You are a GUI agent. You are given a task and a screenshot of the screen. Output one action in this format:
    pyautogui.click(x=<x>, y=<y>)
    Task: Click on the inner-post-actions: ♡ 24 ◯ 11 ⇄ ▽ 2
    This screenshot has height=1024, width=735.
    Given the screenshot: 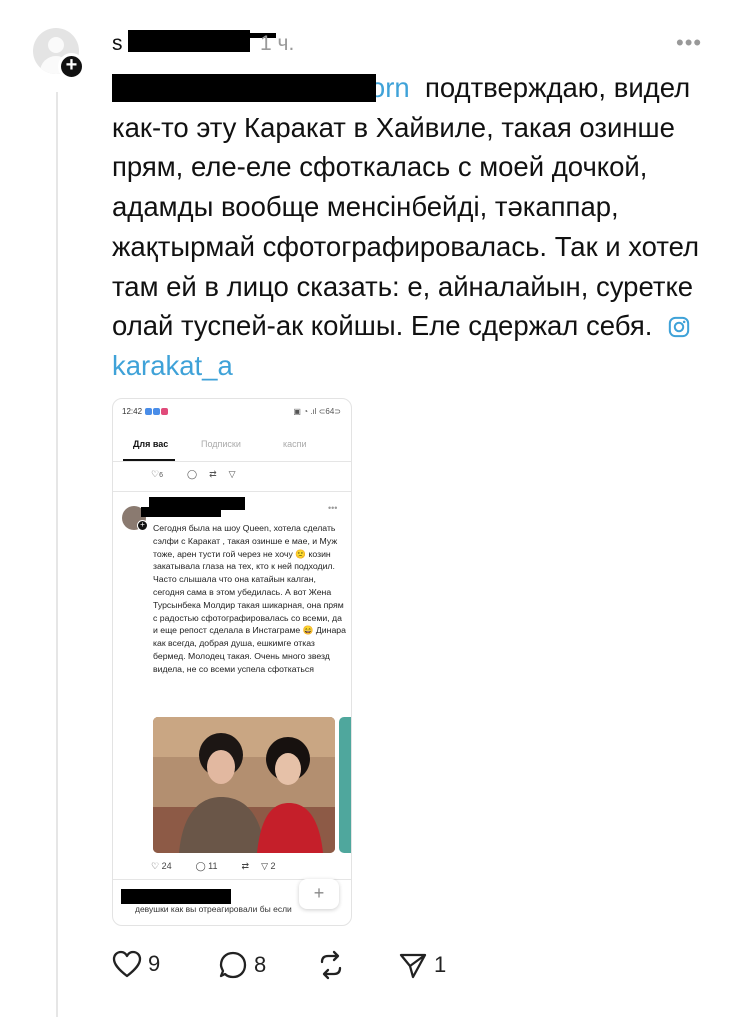 What is the action you would take?
    pyautogui.click(x=225, y=866)
    